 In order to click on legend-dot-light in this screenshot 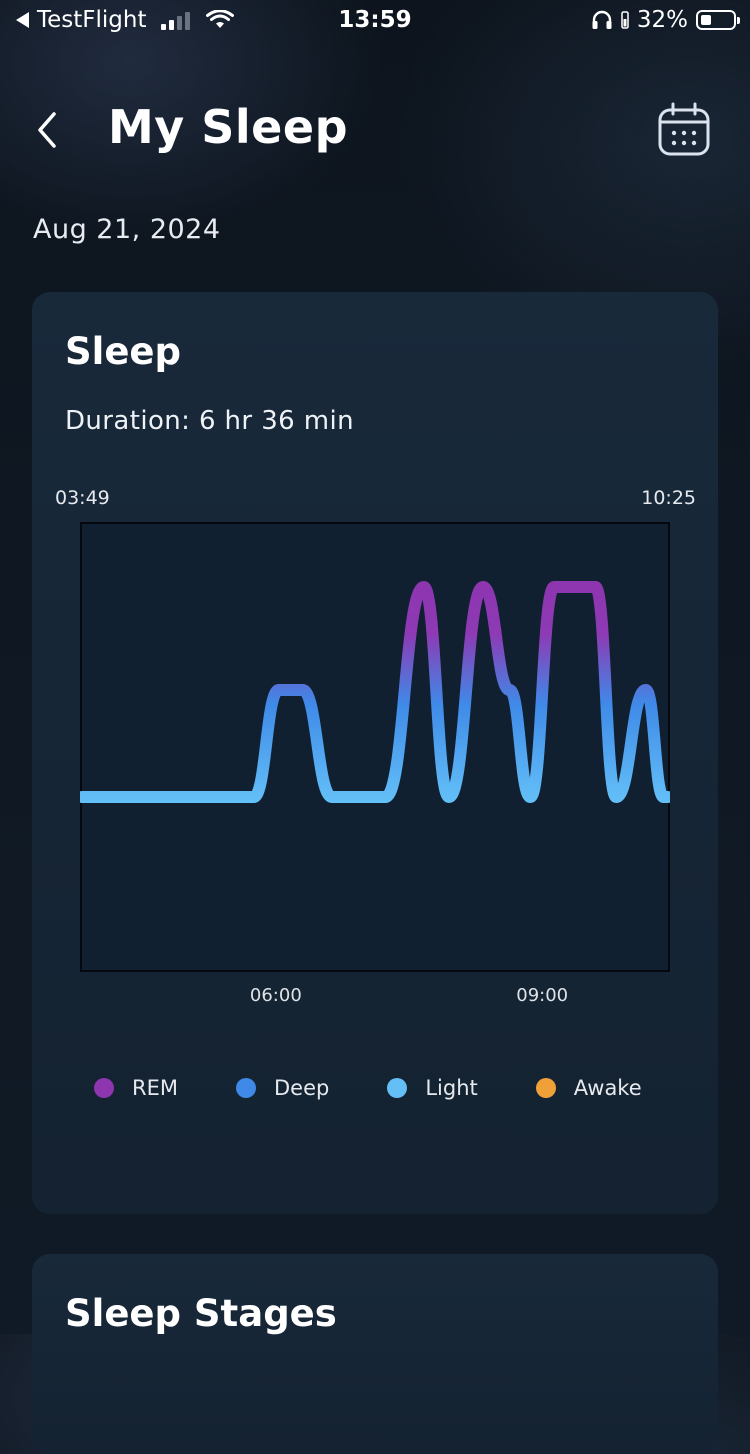, I will do `click(397, 1088)`.